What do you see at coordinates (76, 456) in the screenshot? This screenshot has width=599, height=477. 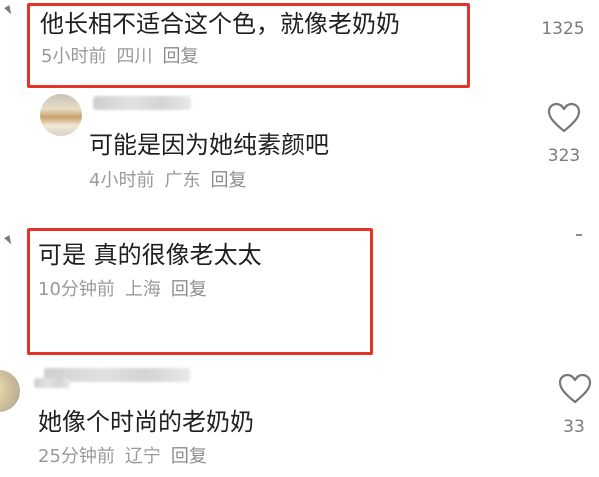 I see `comment-time: 25分钟前` at bounding box center [76, 456].